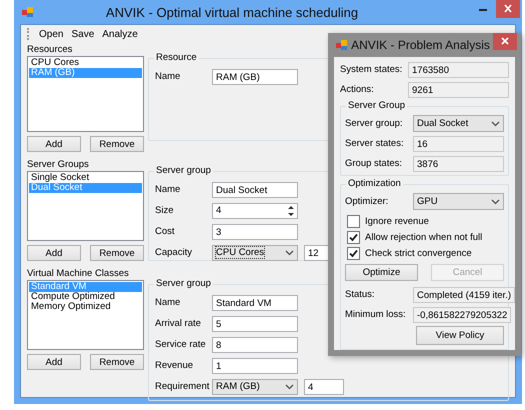 Image resolution: width=525 pixels, height=410 pixels. I want to click on readonly-field: 3876, so click(458, 164).